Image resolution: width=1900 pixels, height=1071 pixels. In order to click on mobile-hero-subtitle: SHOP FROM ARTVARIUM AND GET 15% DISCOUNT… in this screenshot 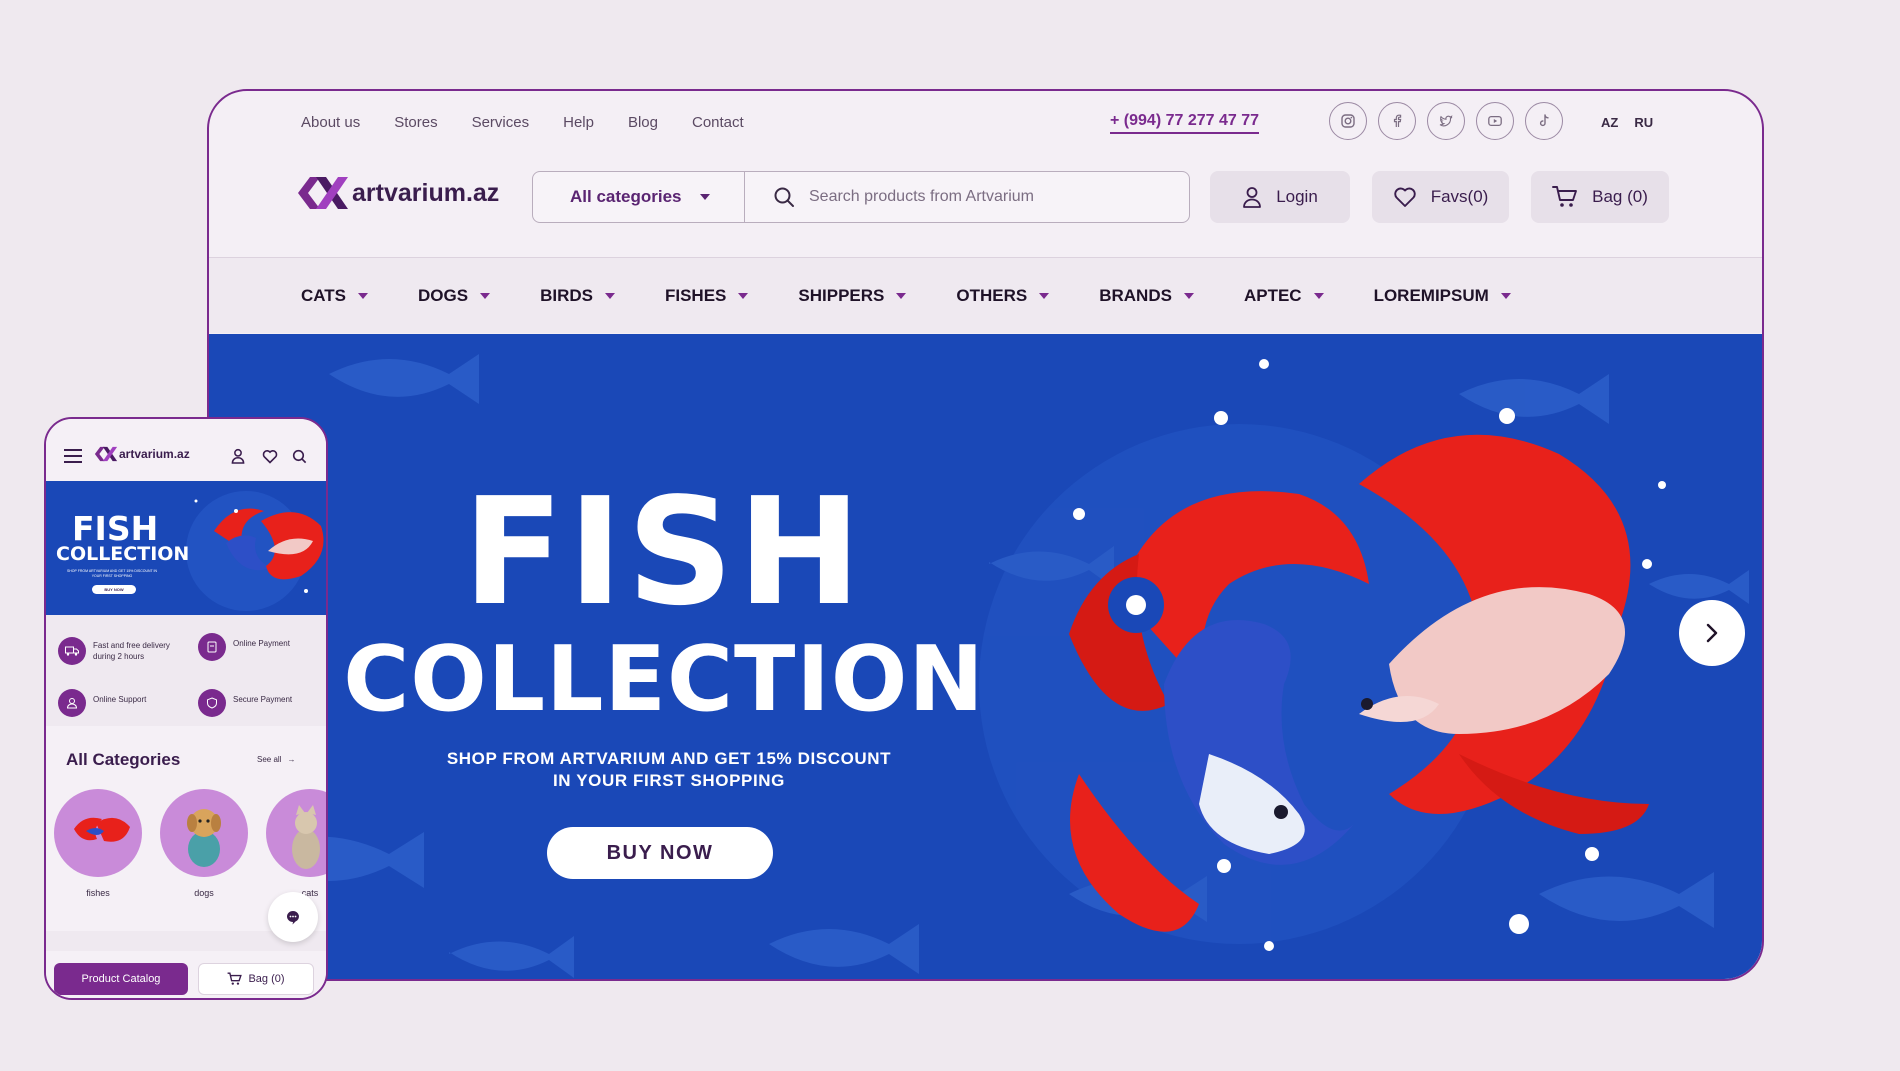, I will do `click(112, 573)`.